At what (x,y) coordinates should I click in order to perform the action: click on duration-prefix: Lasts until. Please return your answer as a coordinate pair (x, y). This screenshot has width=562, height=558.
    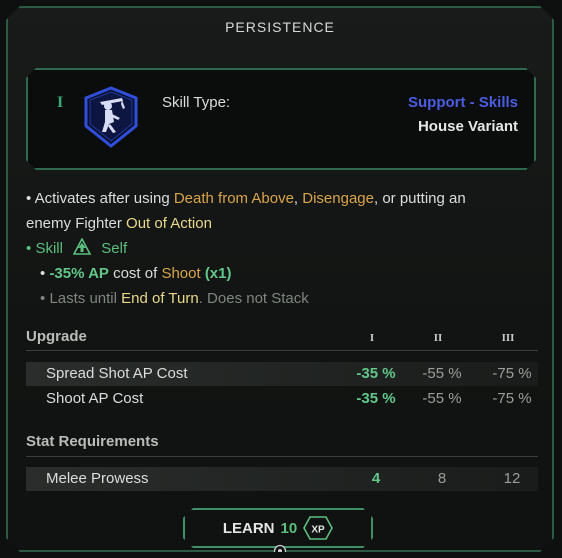
    Looking at the image, I should click on (83, 298).